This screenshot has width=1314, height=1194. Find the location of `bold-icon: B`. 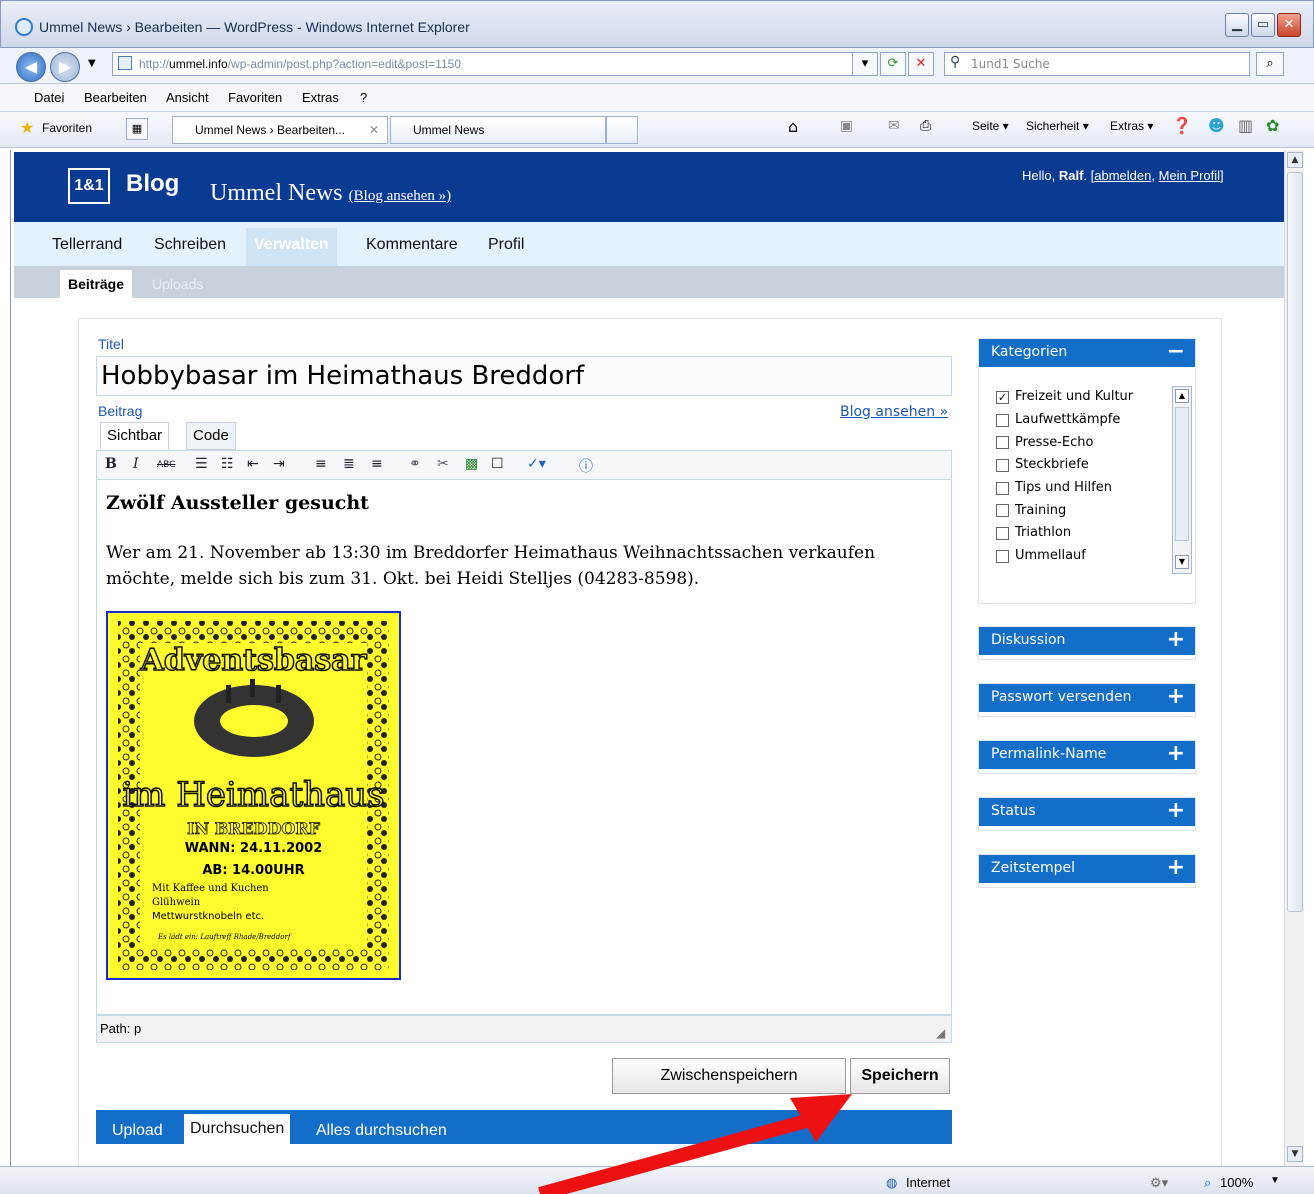

bold-icon: B is located at coordinates (111, 464).